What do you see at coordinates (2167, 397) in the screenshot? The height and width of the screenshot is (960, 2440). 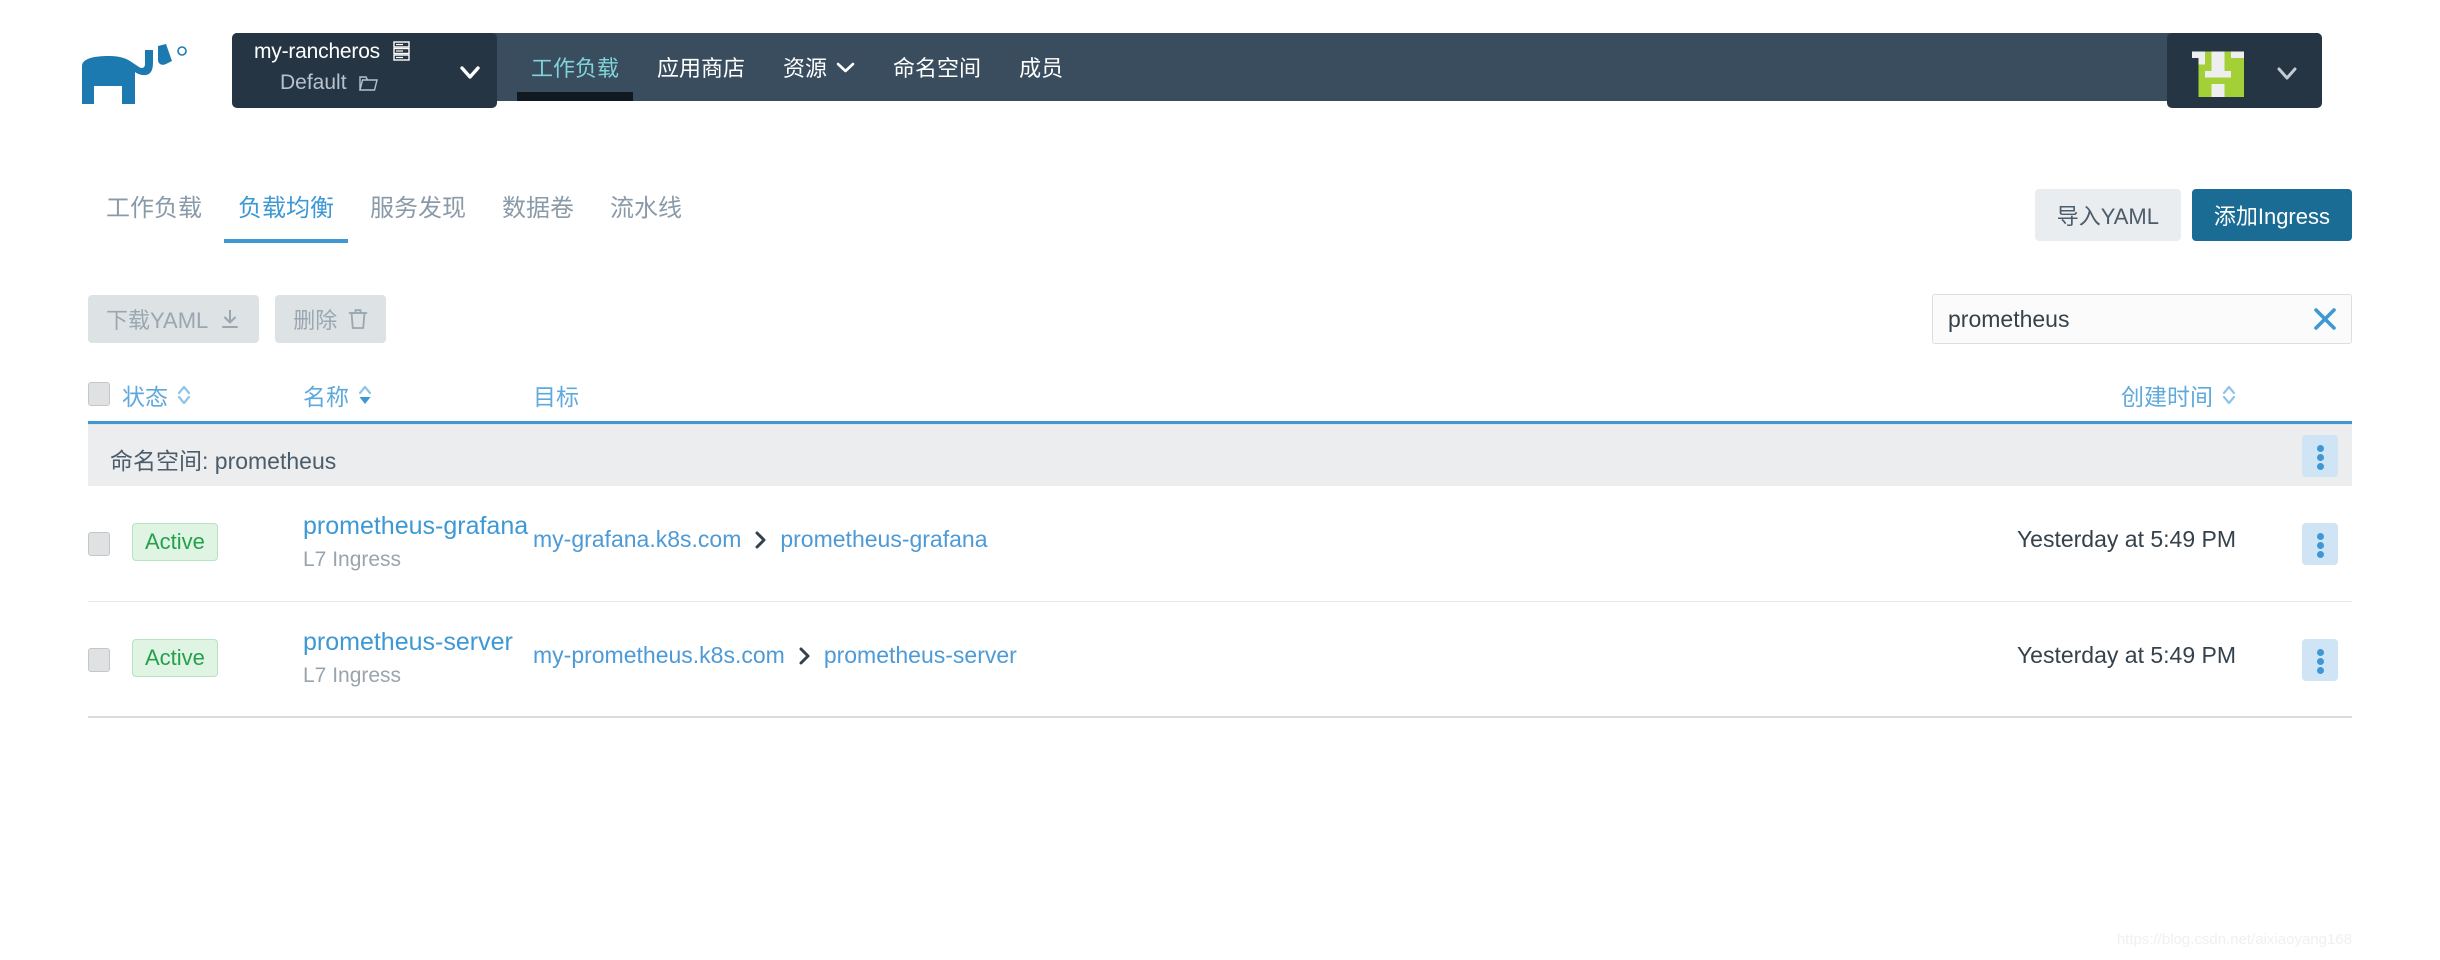 I see `column-label: 创建时间` at bounding box center [2167, 397].